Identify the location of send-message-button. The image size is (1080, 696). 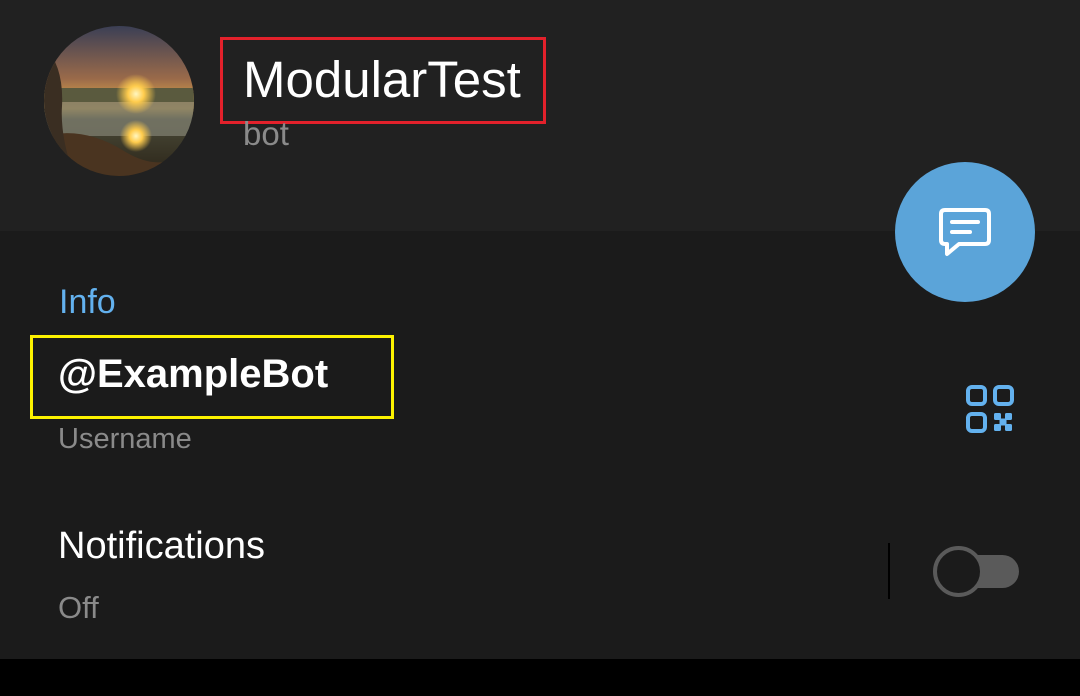
(965, 232).